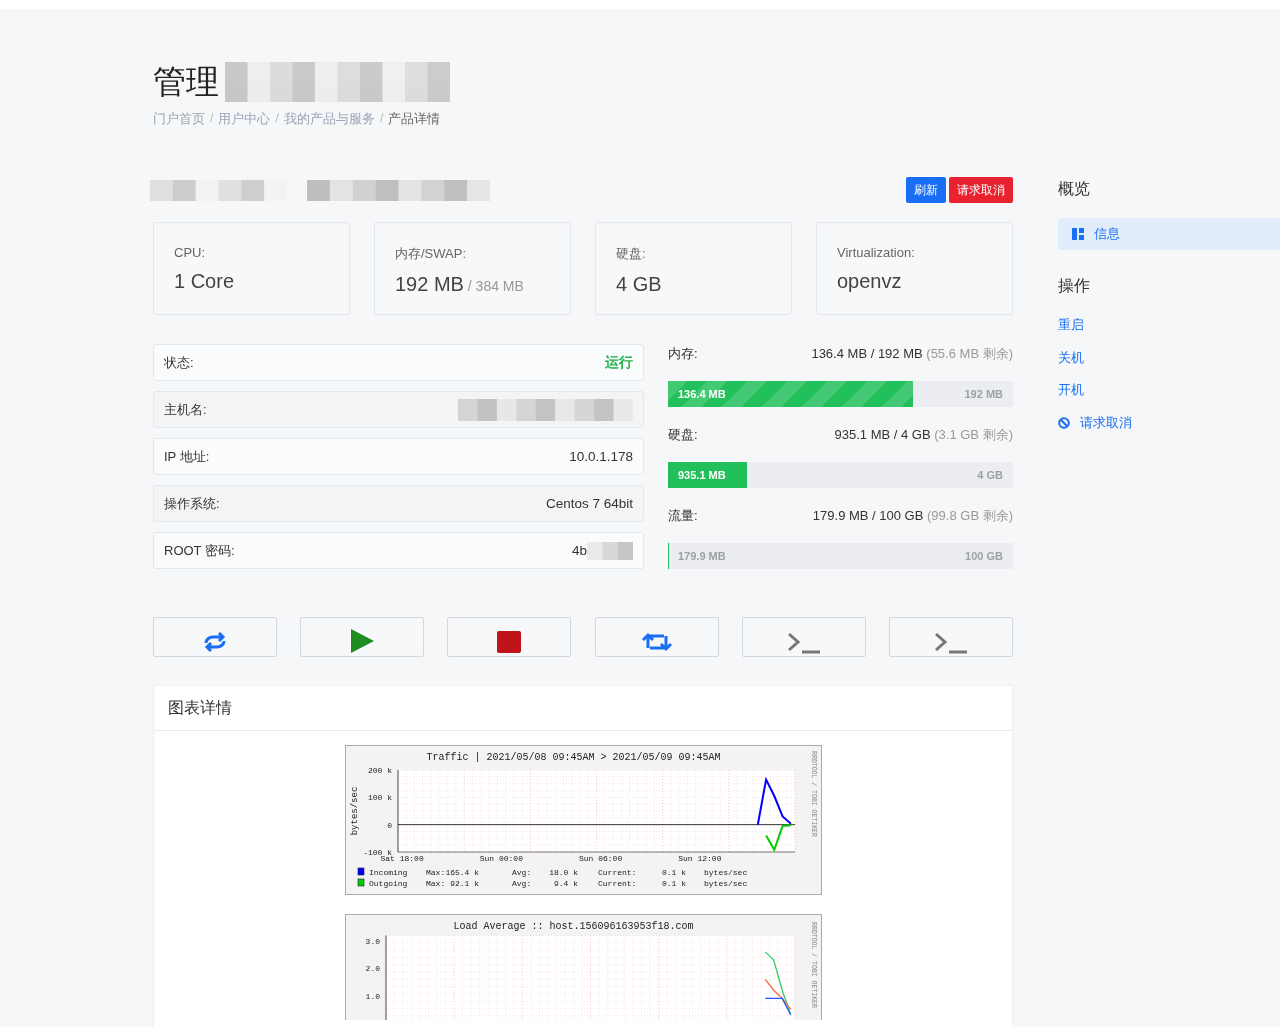  I want to click on tick-label: 0, so click(389, 825).